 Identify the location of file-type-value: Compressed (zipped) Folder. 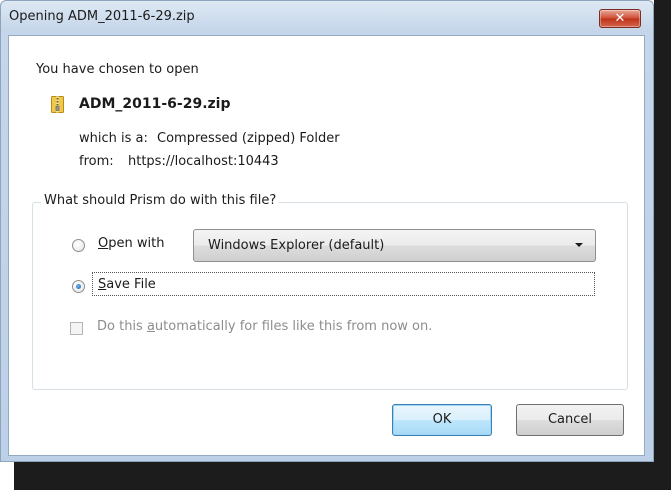
(248, 138).